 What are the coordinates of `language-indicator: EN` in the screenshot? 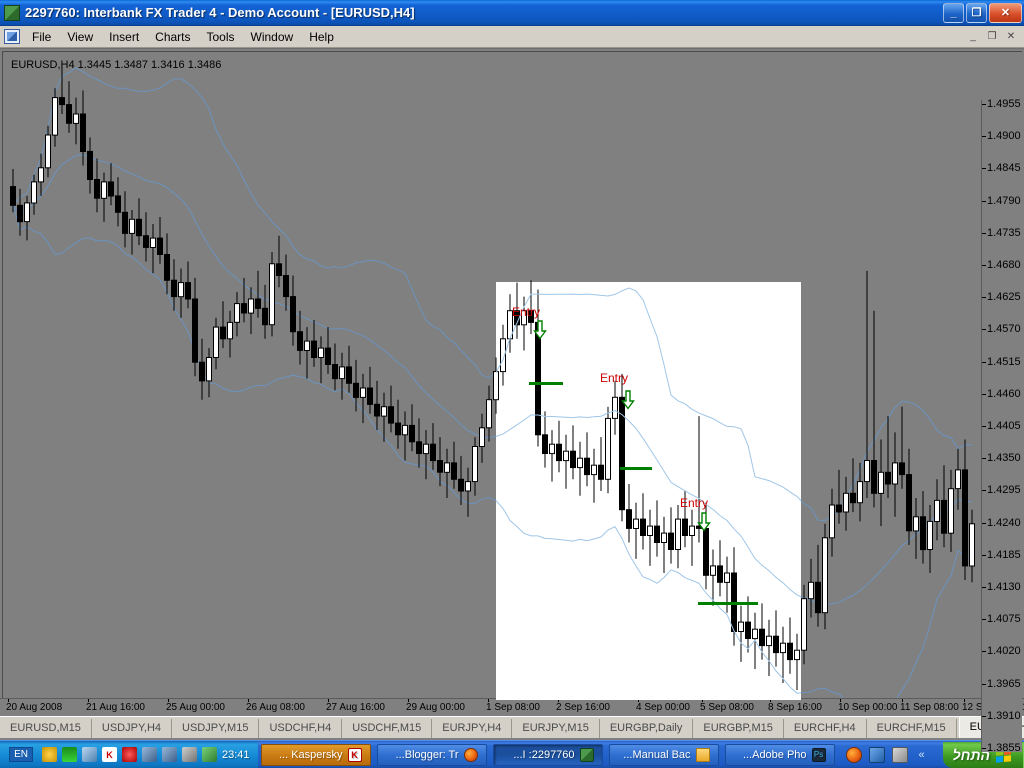 It's located at (21, 754).